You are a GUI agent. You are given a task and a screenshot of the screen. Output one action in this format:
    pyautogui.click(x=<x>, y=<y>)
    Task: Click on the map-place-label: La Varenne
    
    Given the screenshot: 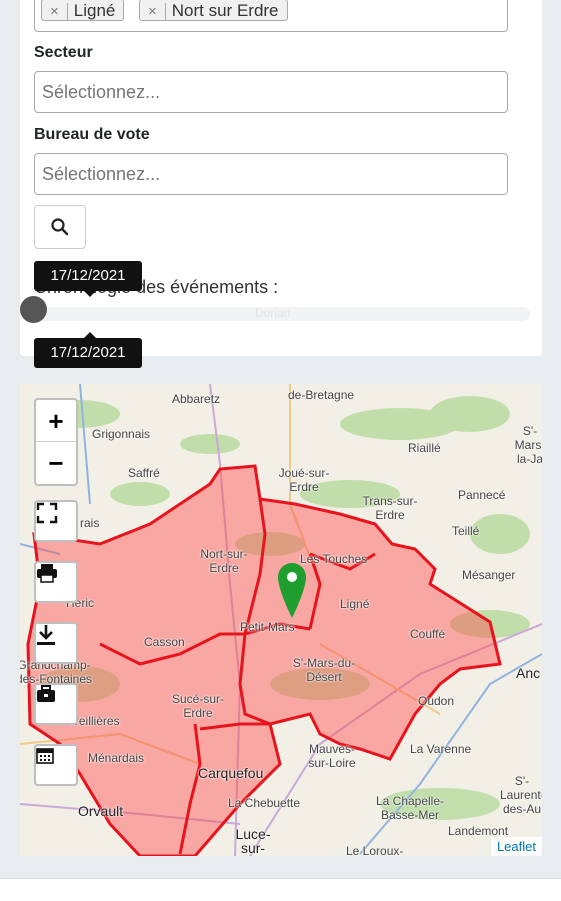 What is the action you would take?
    pyautogui.click(x=441, y=749)
    